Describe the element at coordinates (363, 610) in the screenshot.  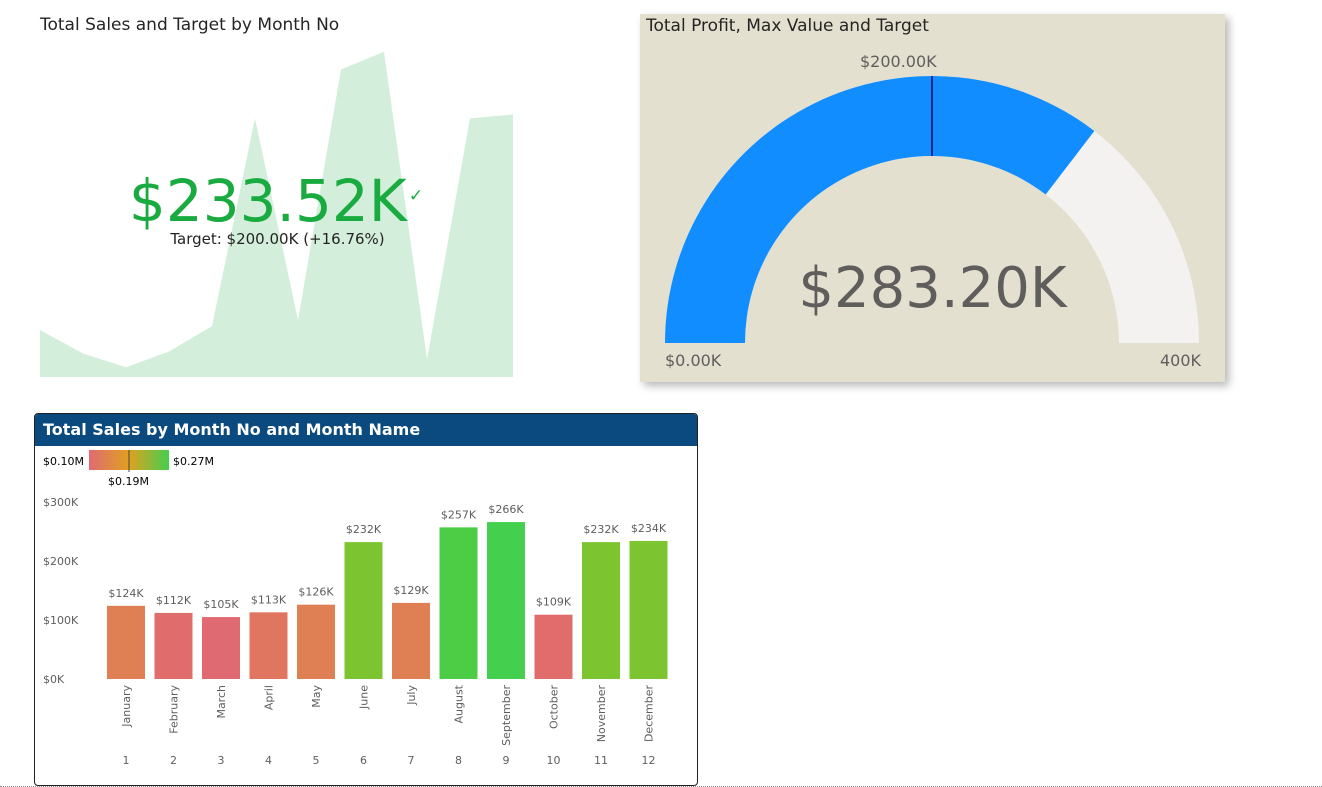
I see `bar-june` at that location.